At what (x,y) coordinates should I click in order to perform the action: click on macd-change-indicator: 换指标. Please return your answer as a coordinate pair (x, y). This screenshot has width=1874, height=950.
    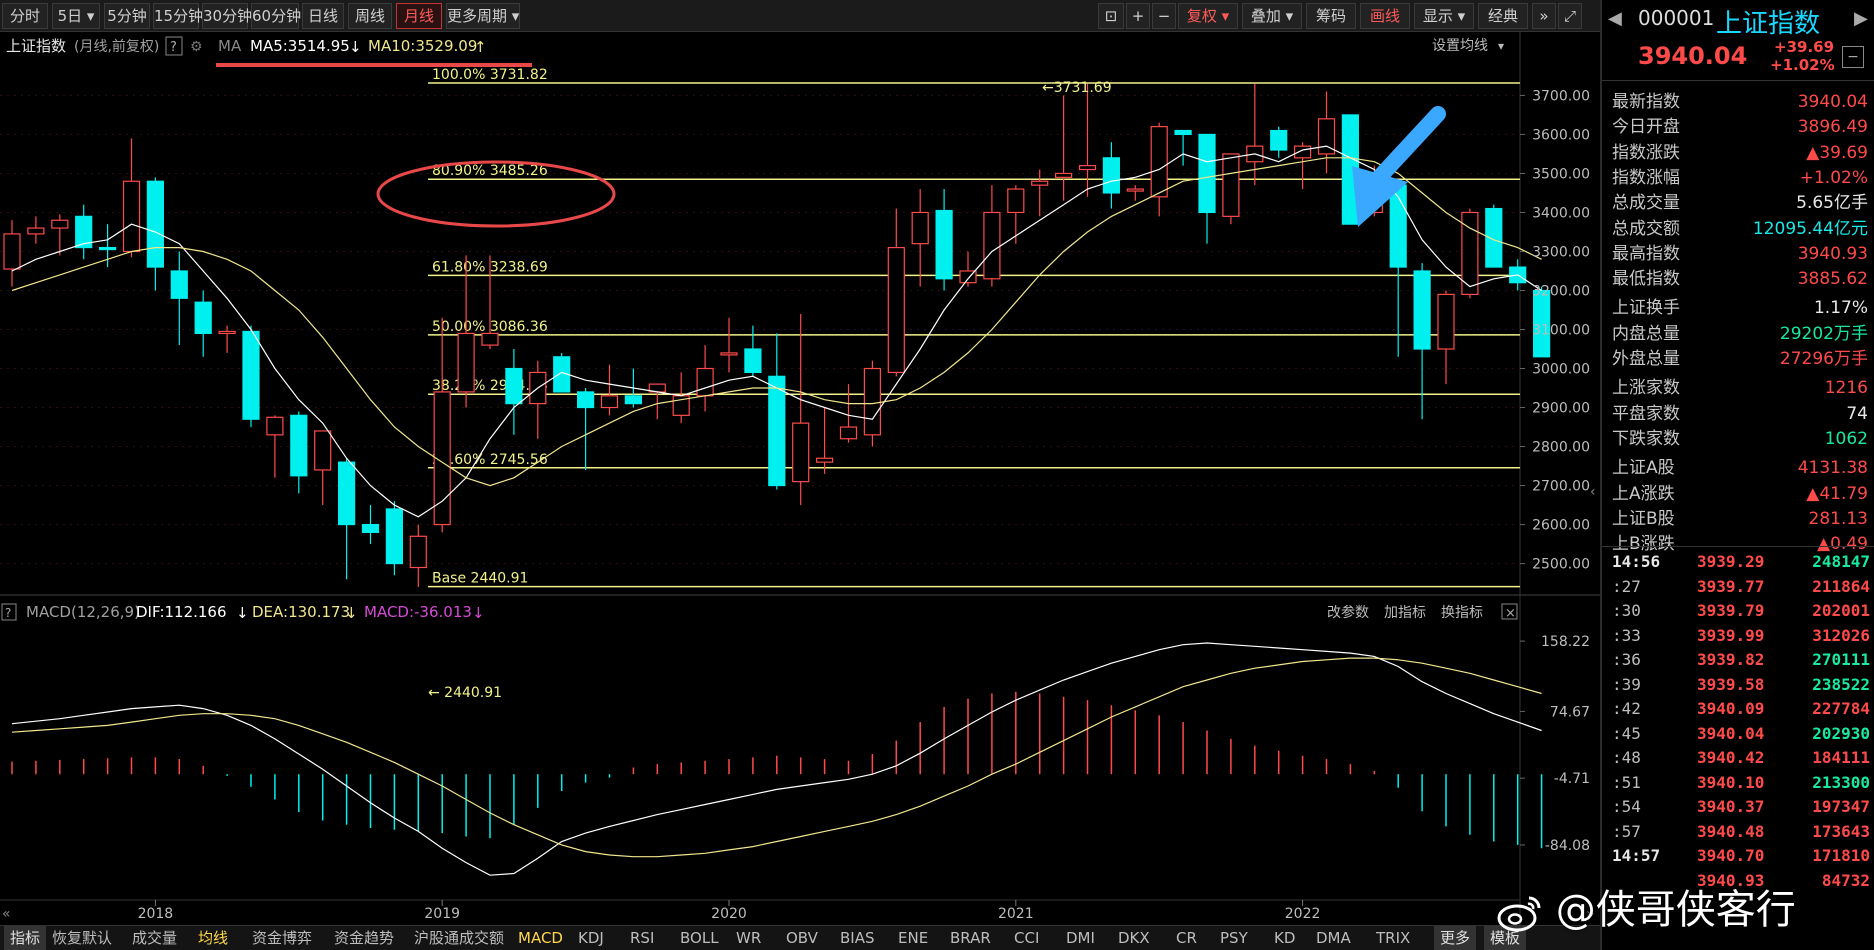
    Looking at the image, I should click on (1462, 612).